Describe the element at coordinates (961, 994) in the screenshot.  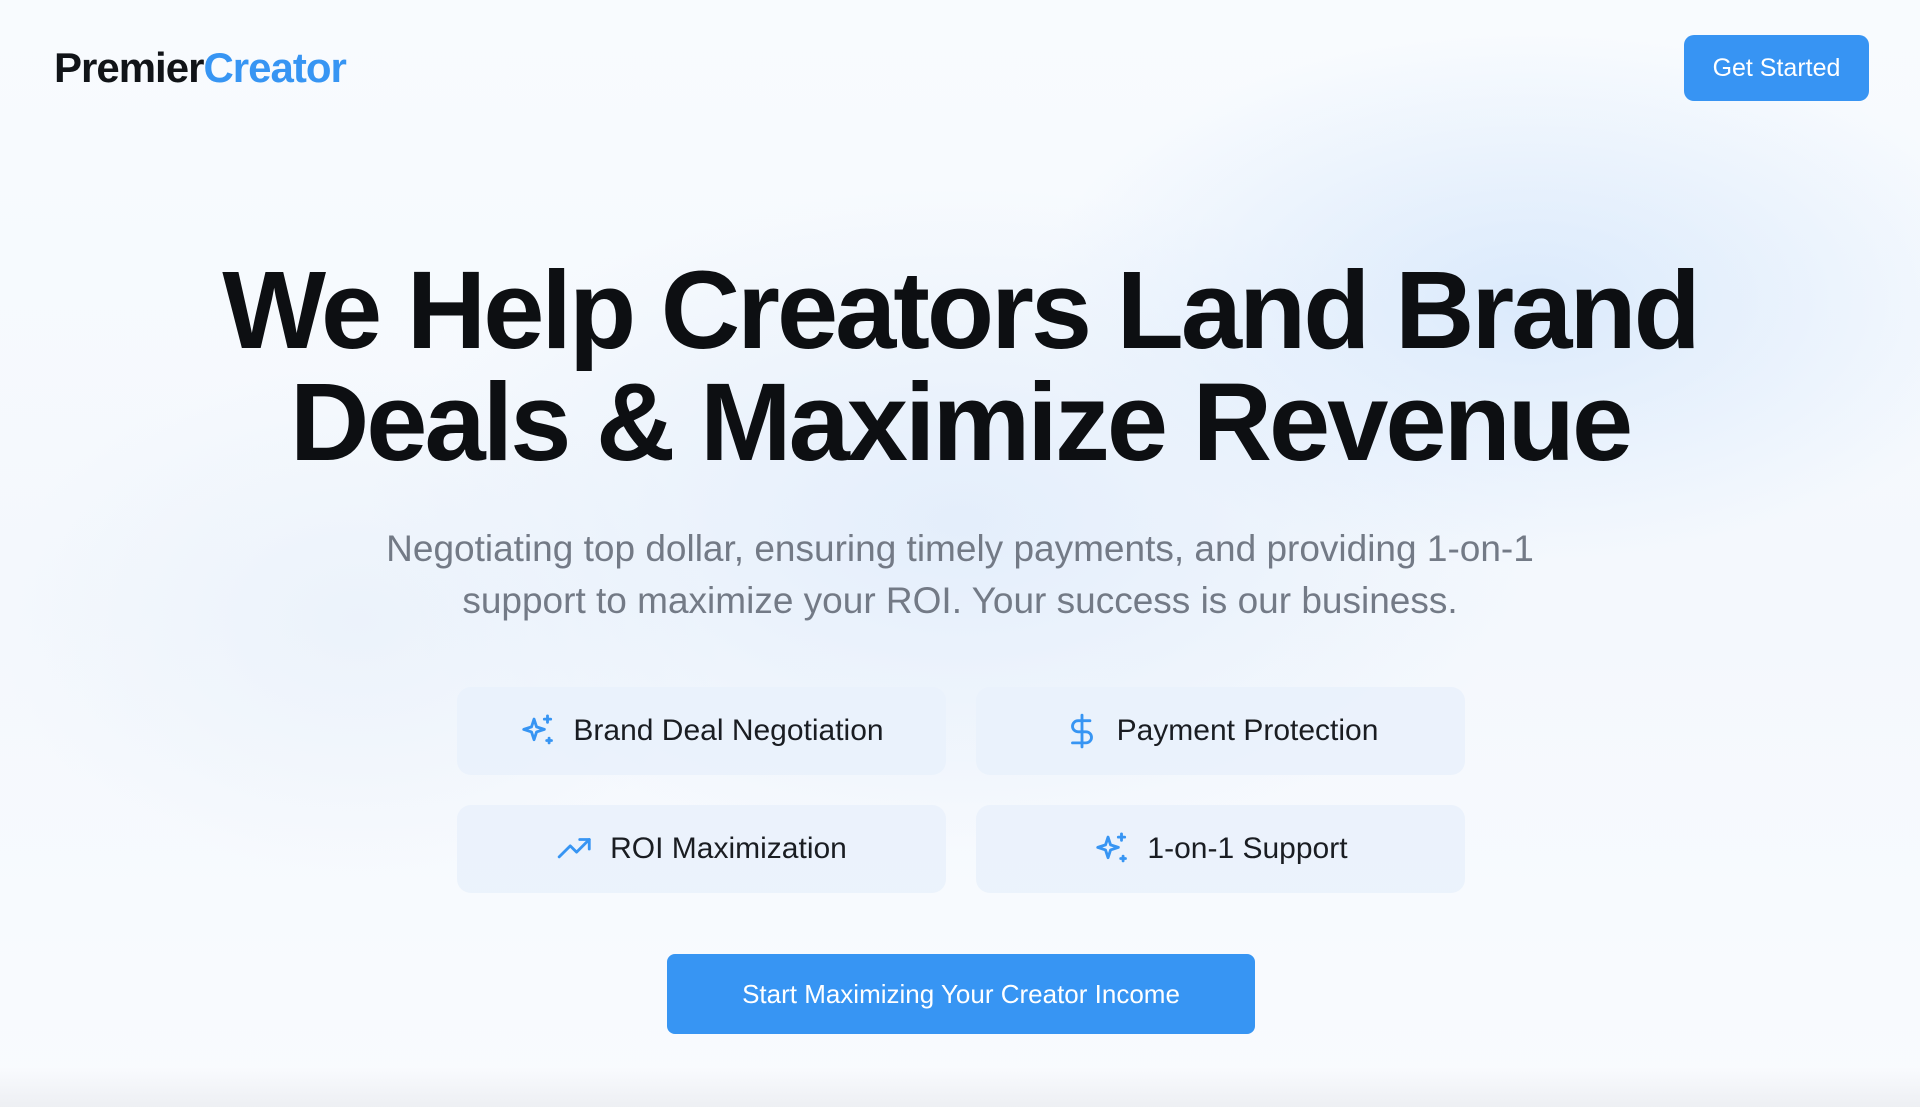
I see `start-maximizing-button: Start Maximizing Your Creator Income` at that location.